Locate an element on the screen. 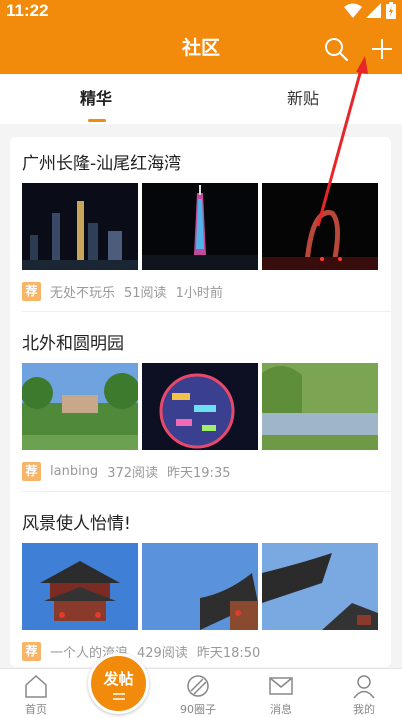 The image size is (402, 718). search-icon is located at coordinates (336, 49).